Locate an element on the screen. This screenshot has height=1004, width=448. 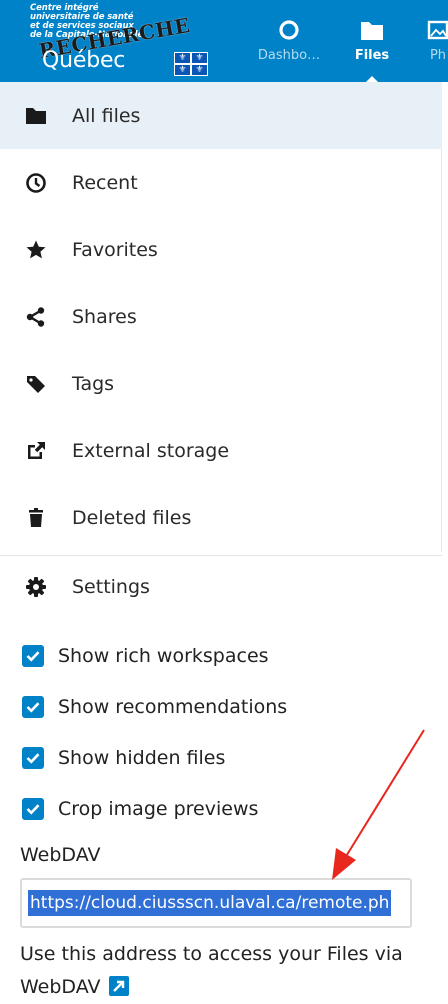
webdav-title: WebDAV is located at coordinates (60, 855).